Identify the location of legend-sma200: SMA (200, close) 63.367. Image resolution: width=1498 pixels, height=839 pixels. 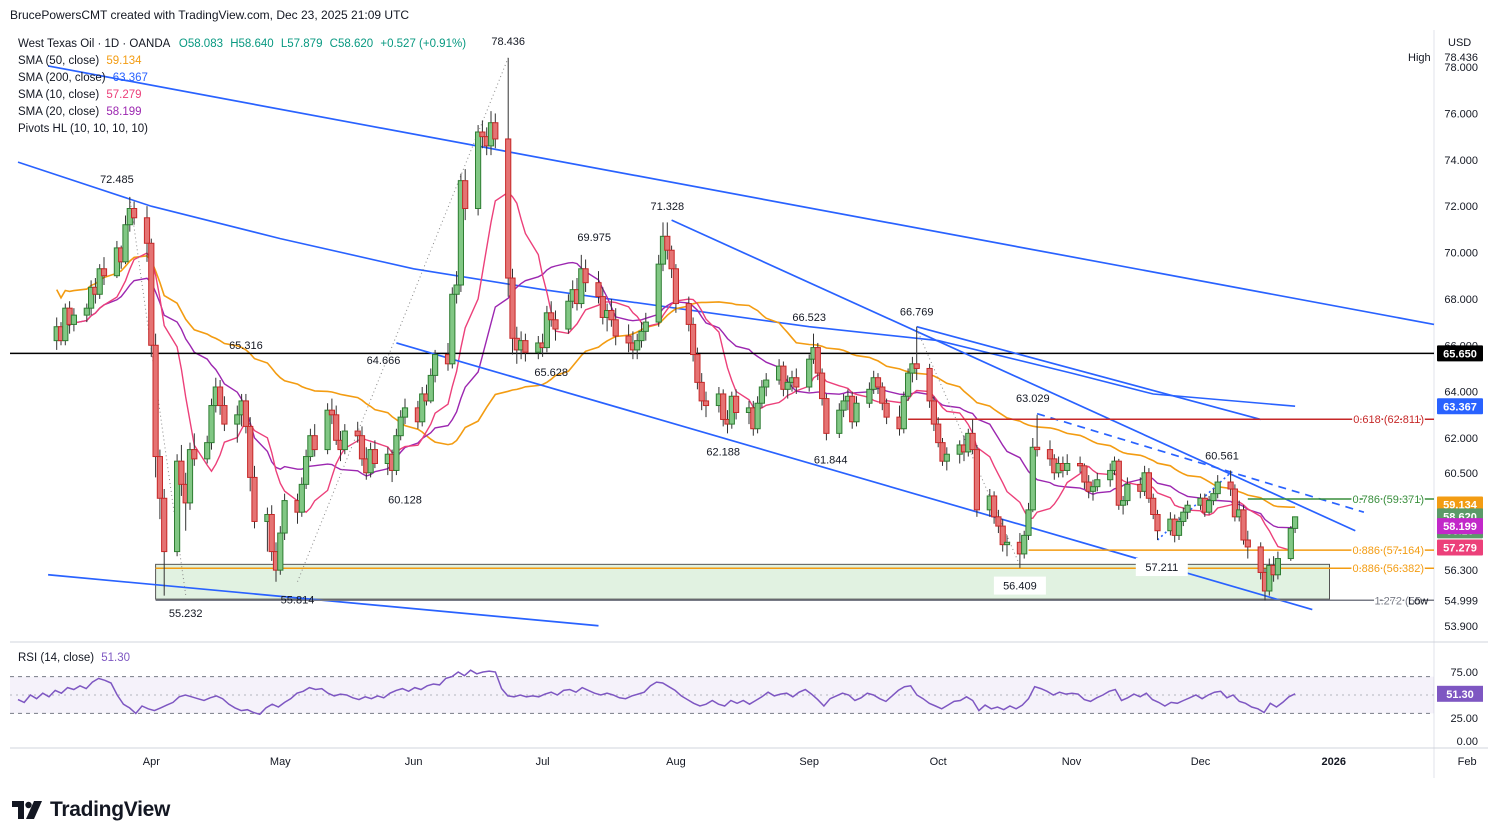
(242, 78).